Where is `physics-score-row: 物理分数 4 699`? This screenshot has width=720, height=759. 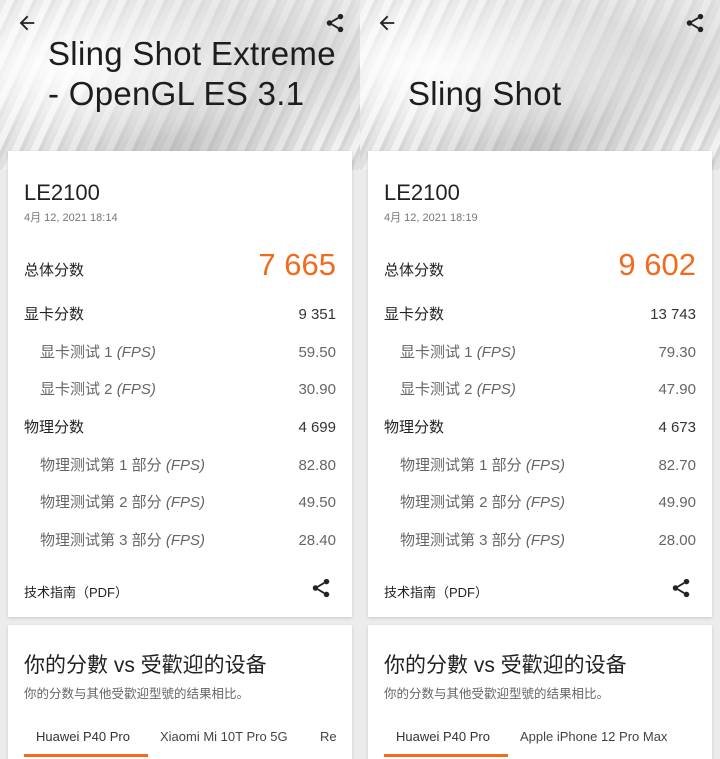 physics-score-row: 物理分数 4 699 is located at coordinates (180, 426).